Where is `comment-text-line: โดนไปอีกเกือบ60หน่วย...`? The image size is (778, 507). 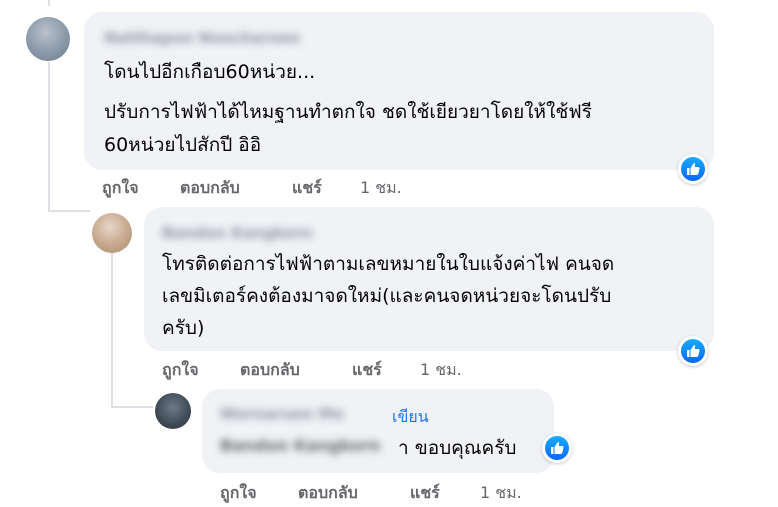 comment-text-line: โดนไปอีกเกือบ60หน่วย... is located at coordinates (210, 72).